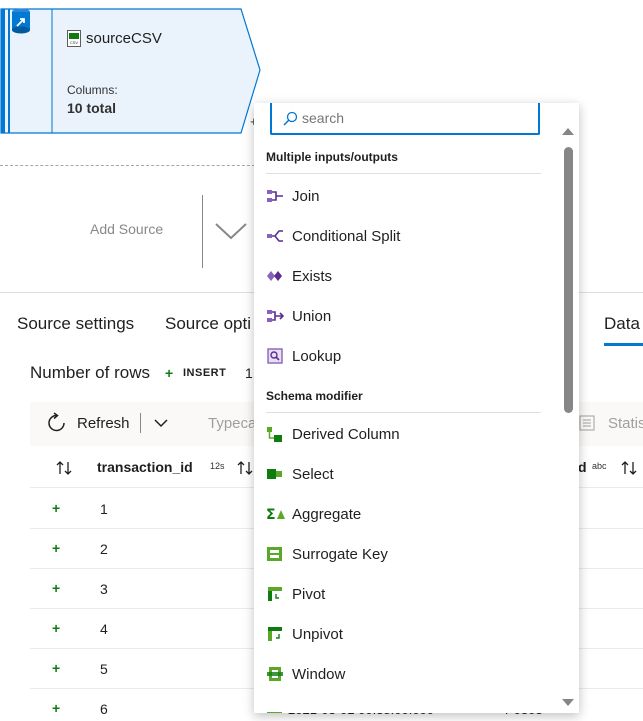  What do you see at coordinates (340, 554) in the screenshot?
I see `menu-item-label: Surrogate Key` at bounding box center [340, 554].